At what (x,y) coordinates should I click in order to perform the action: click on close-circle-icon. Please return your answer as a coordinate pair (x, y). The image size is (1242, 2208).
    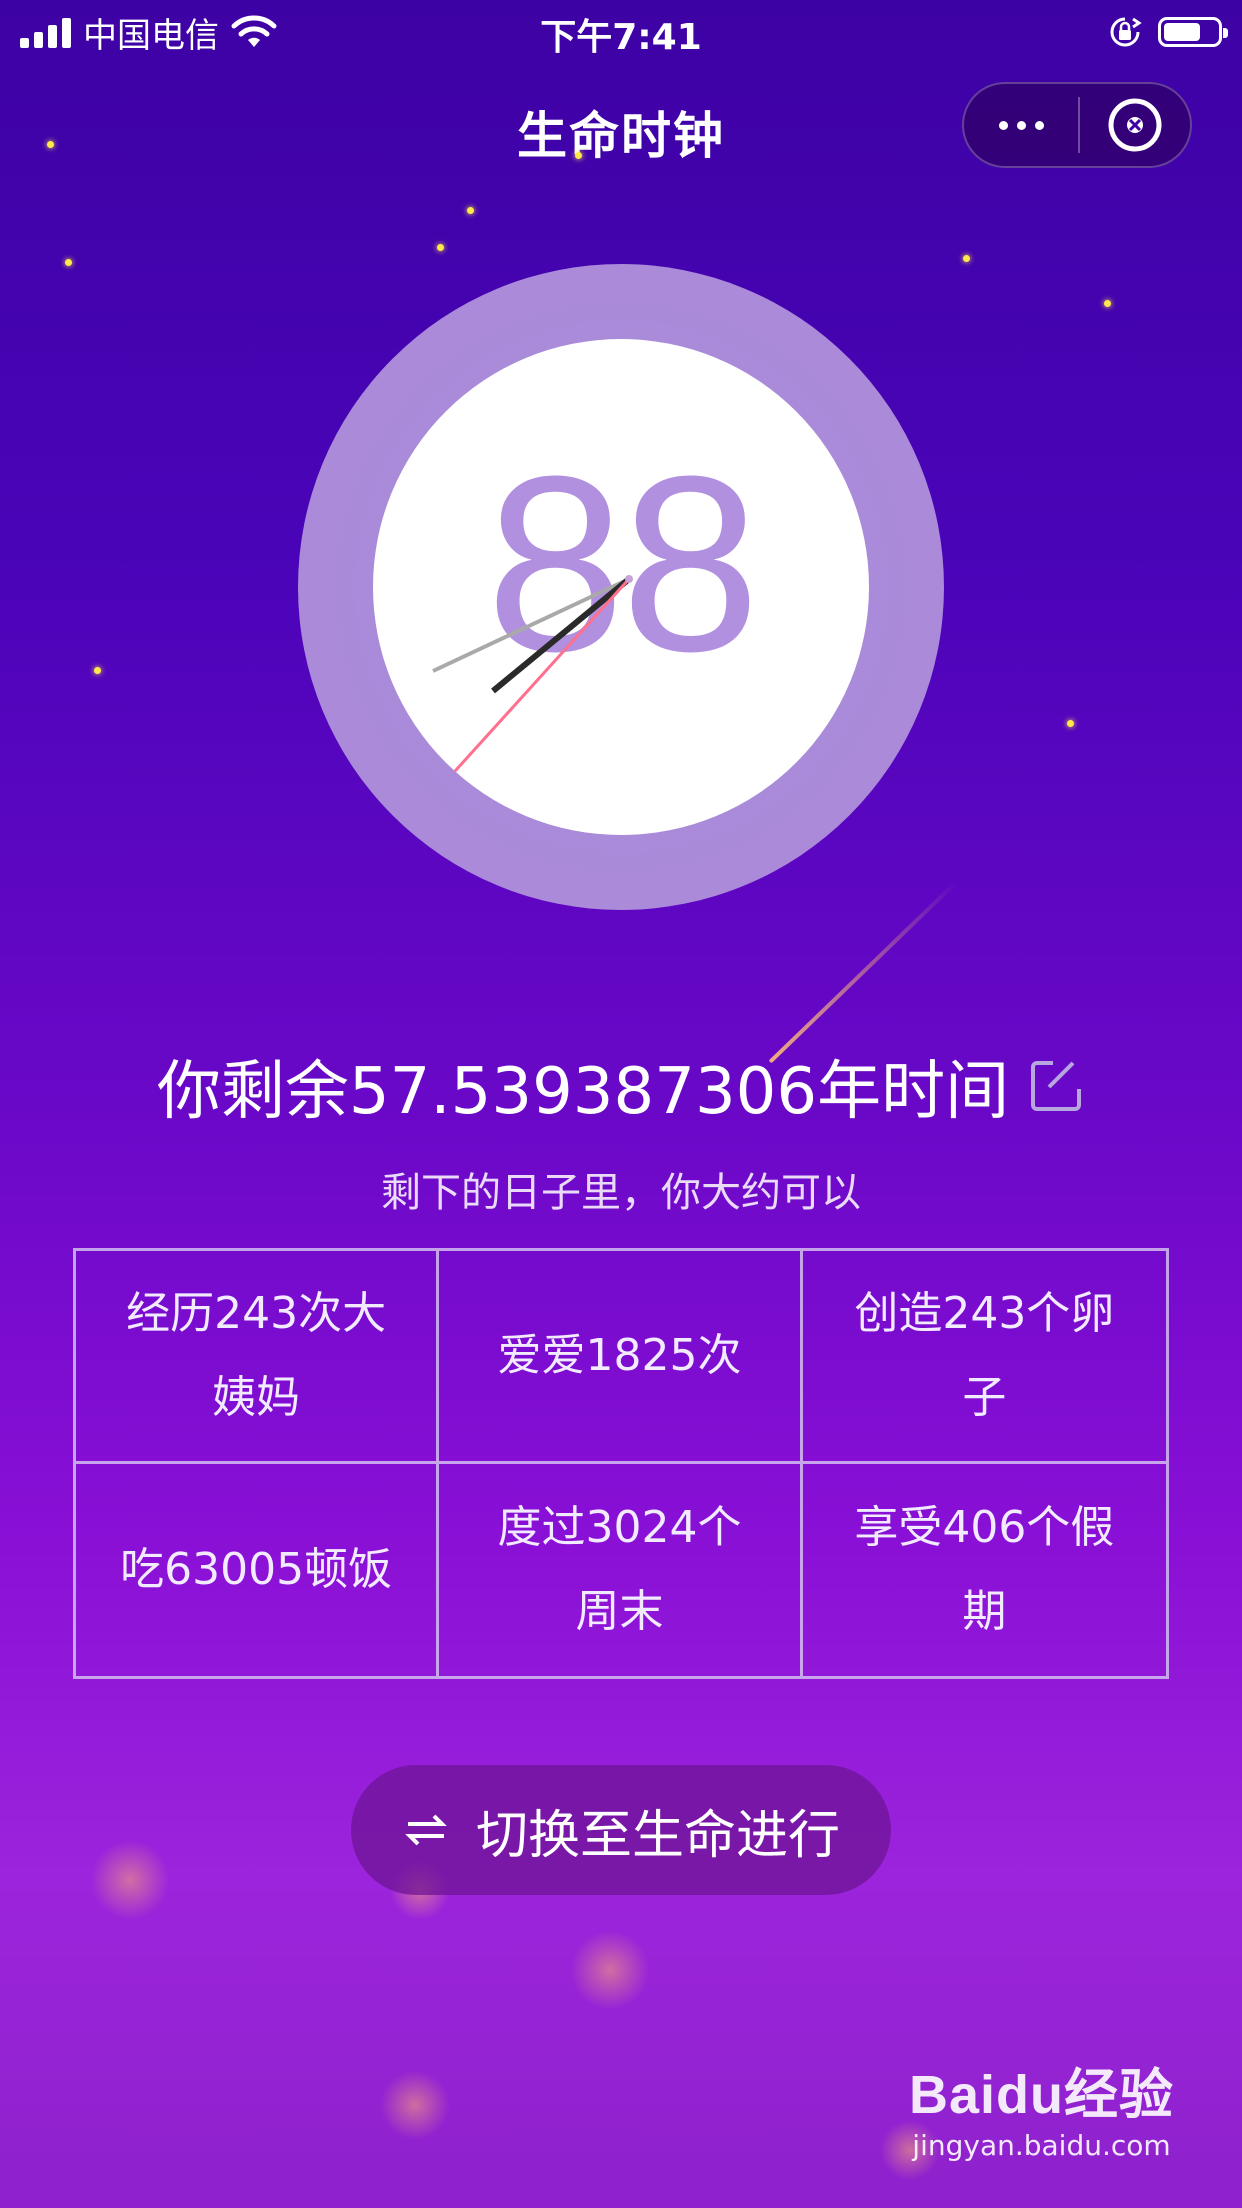
    Looking at the image, I should click on (1135, 125).